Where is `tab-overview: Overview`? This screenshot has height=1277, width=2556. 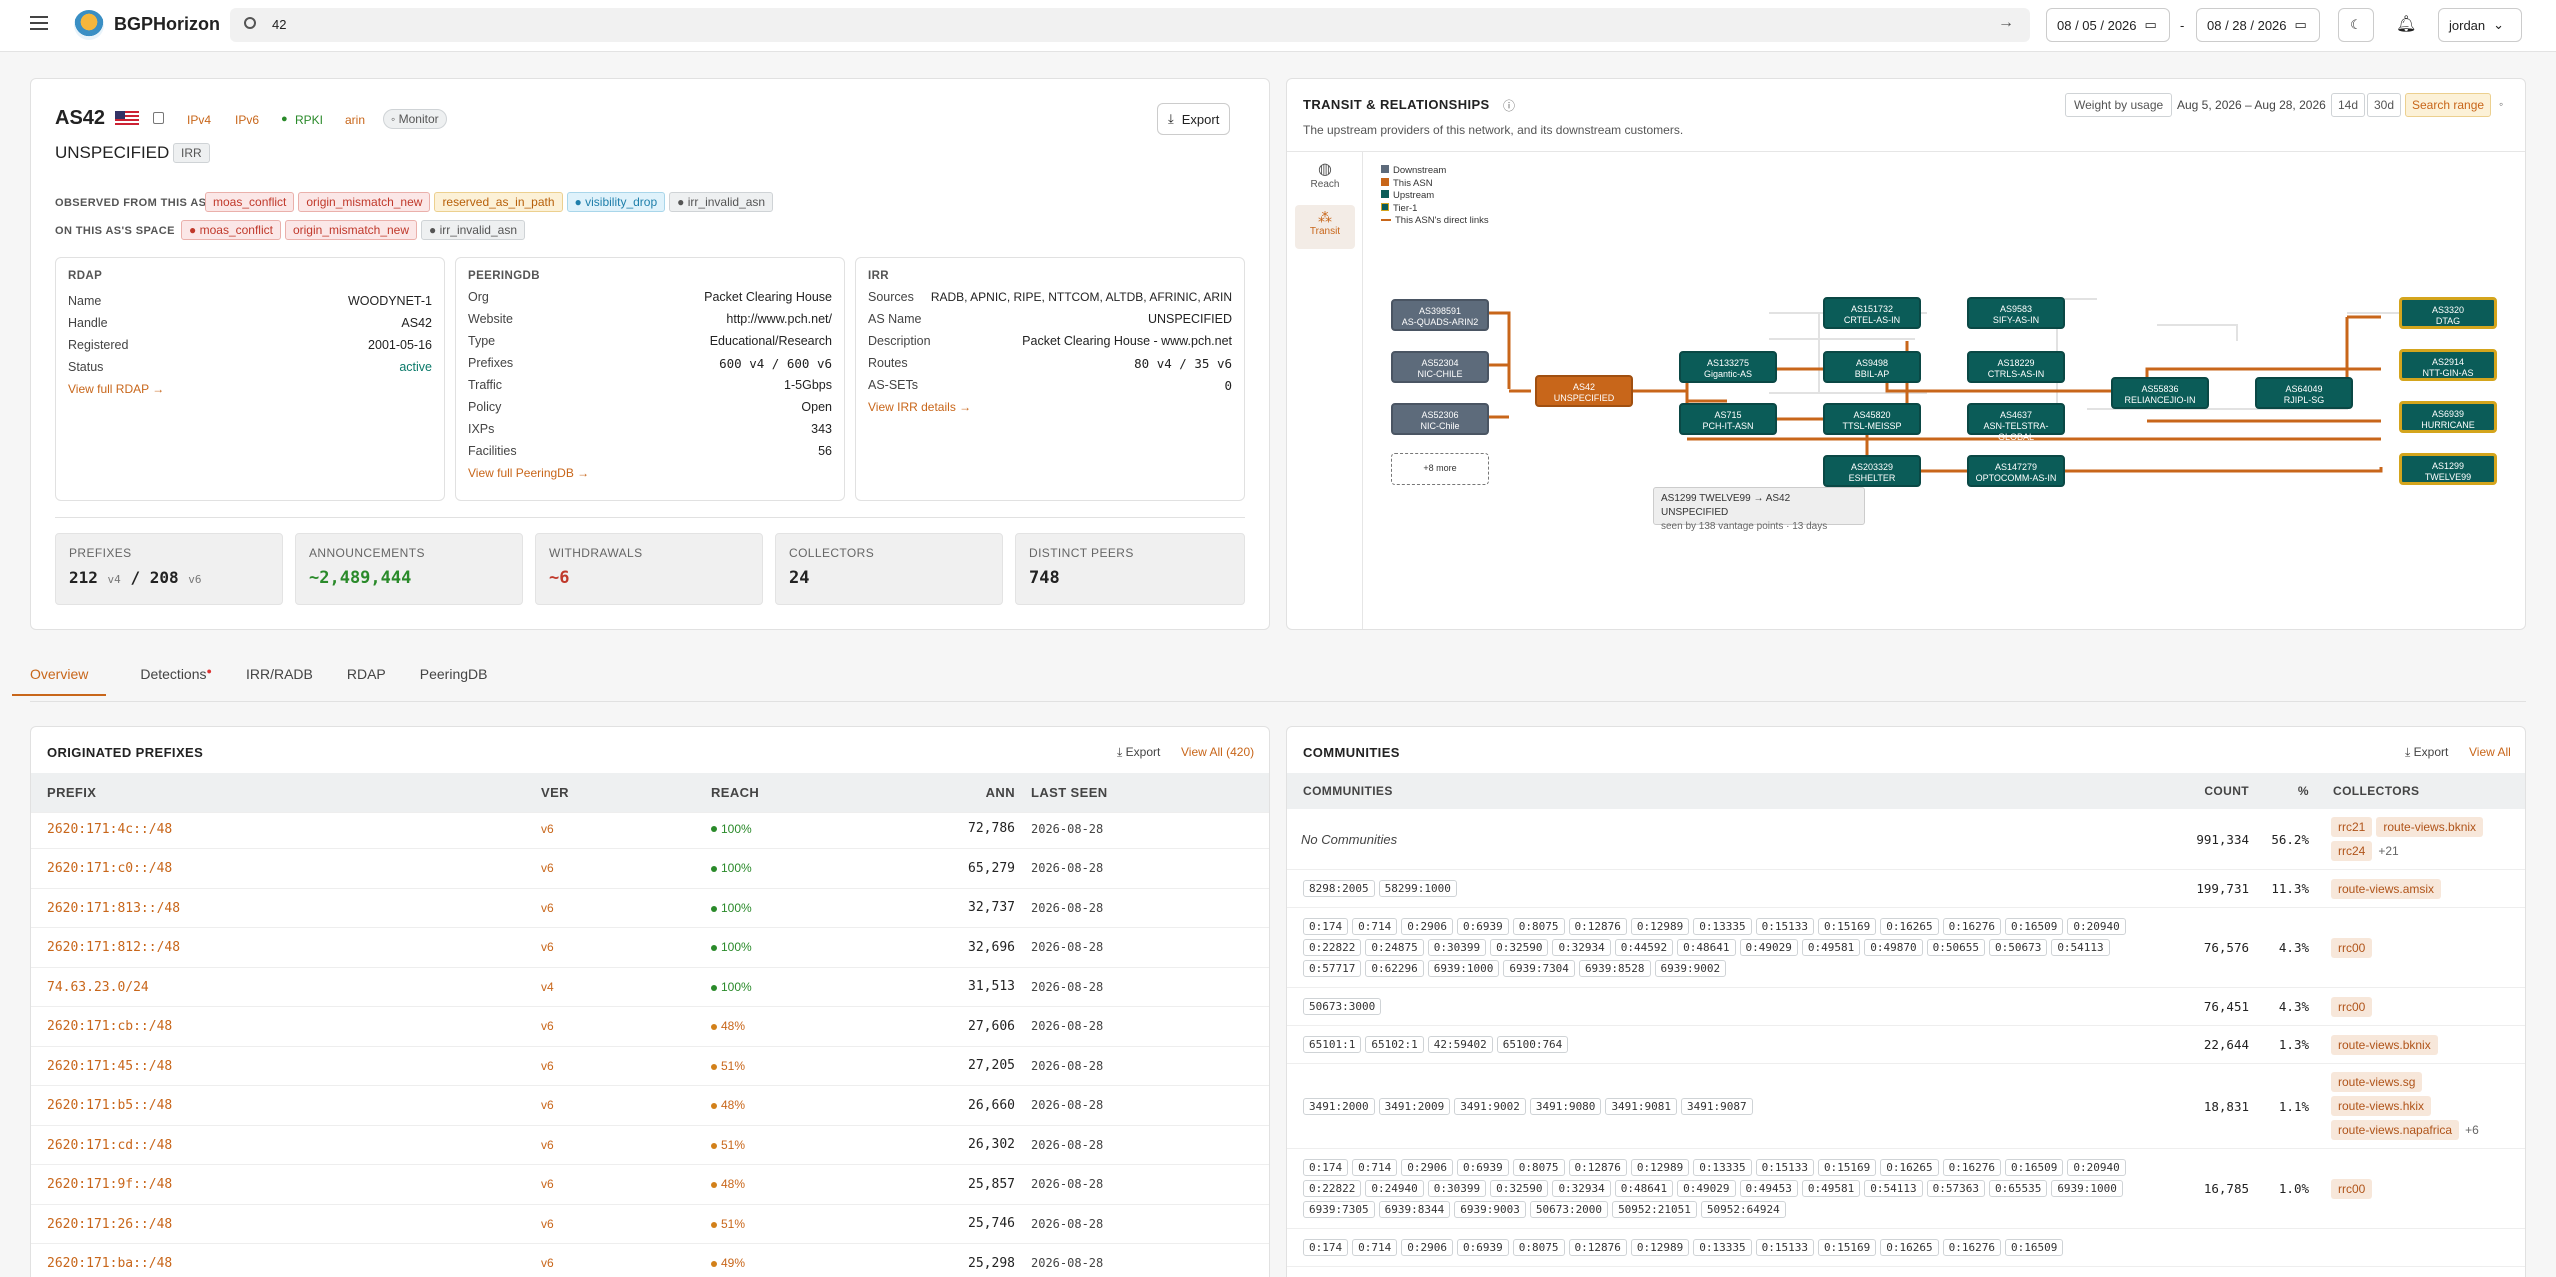 tab-overview: Overview is located at coordinates (59, 681).